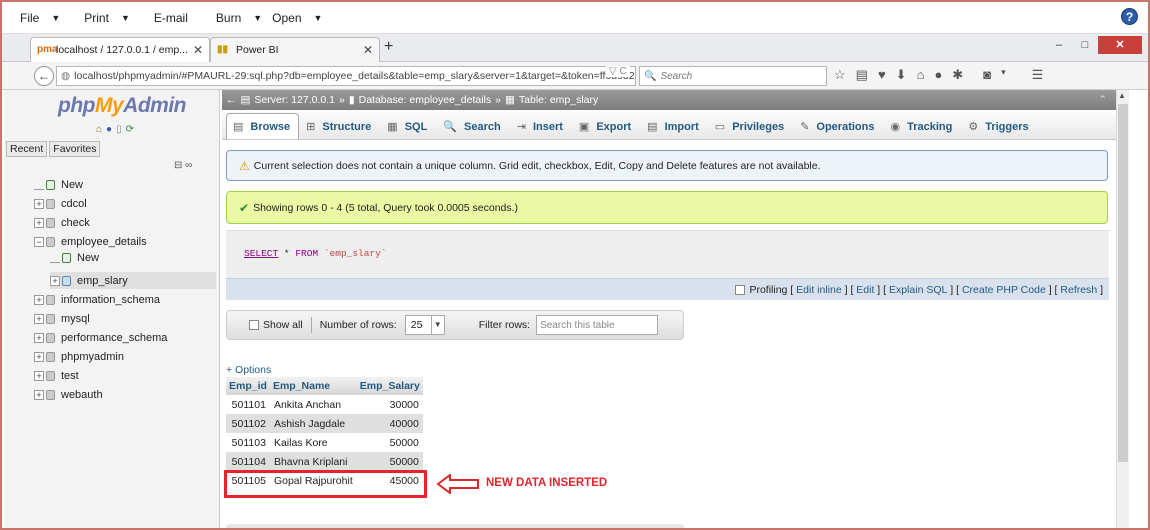 Image resolution: width=1150 pixels, height=530 pixels. What do you see at coordinates (248, 461) in the screenshot?
I see `cell-emp-id: 501104` at bounding box center [248, 461].